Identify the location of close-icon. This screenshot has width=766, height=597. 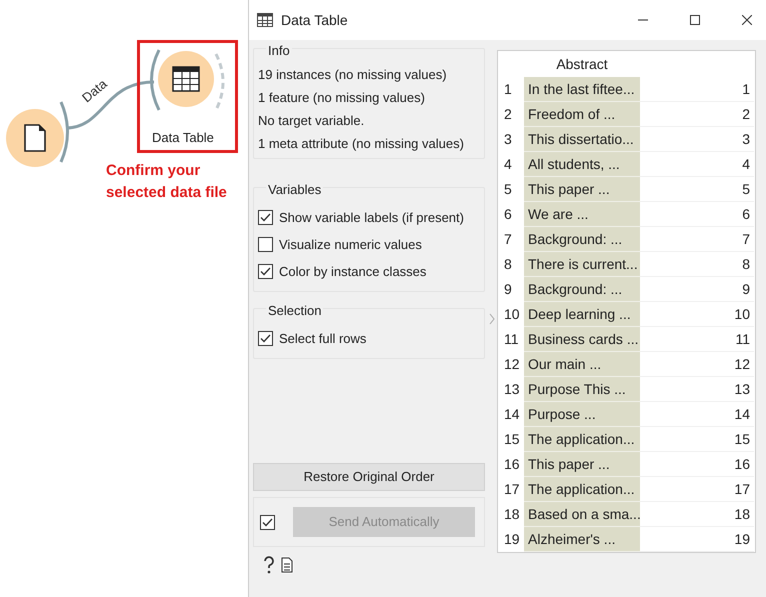
(747, 20).